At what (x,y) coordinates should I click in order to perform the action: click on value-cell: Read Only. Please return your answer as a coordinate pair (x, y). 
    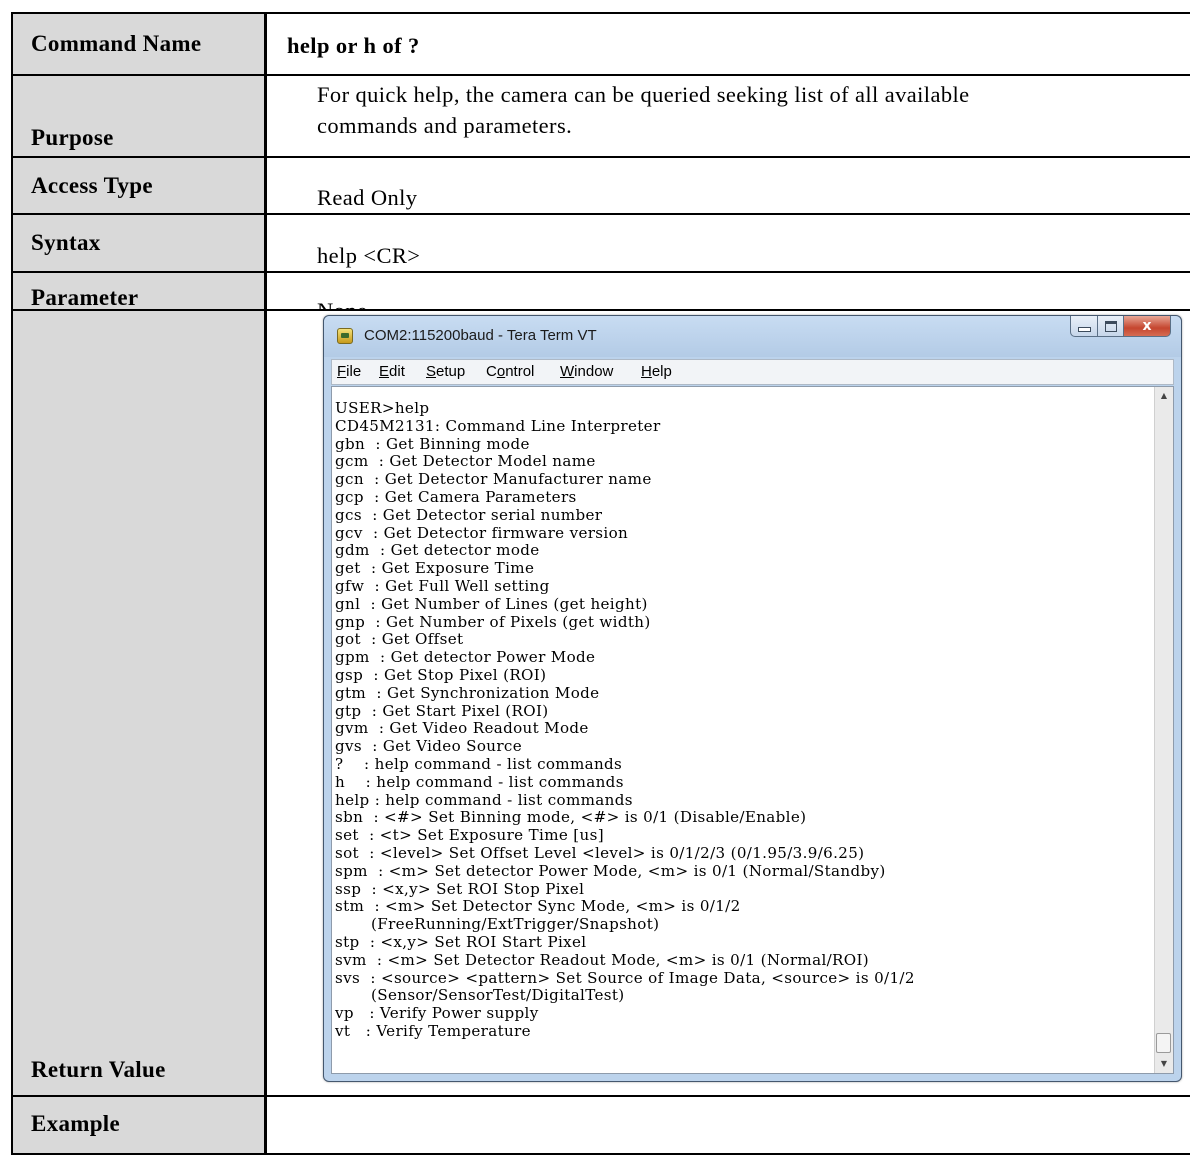
    Looking at the image, I should click on (727, 185).